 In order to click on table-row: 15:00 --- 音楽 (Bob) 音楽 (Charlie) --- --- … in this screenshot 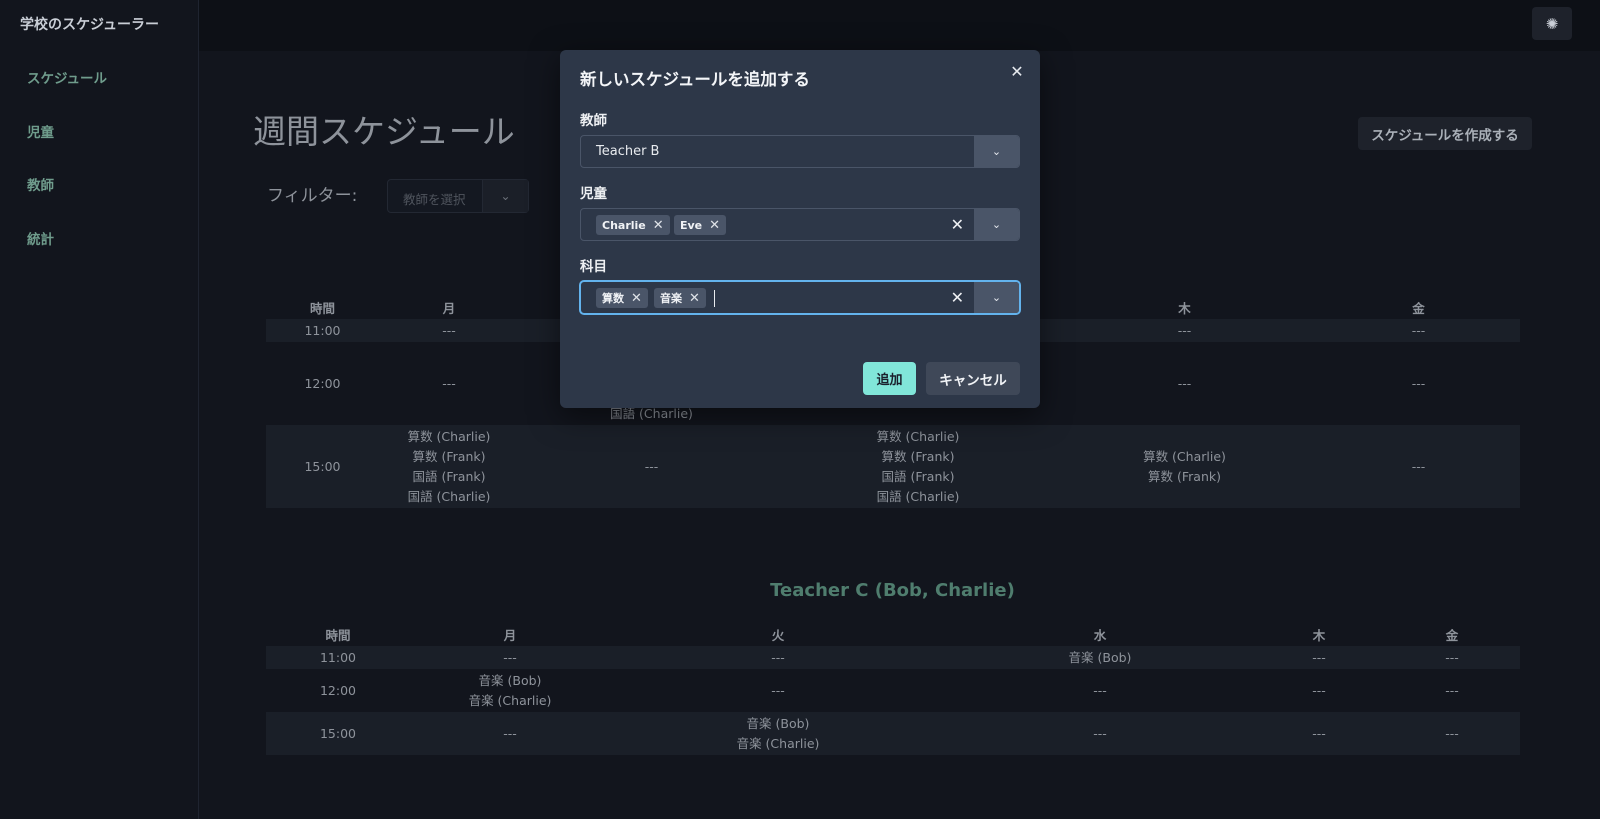, I will do `click(893, 733)`.